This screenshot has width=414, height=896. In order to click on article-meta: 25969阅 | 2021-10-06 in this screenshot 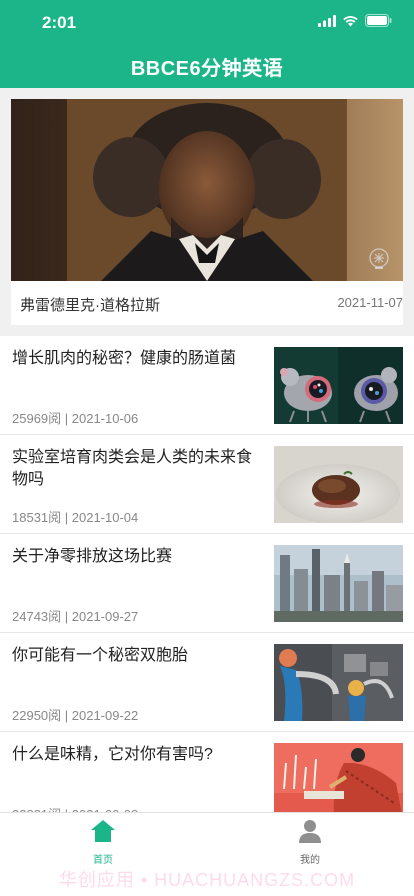, I will do `click(75, 418)`.